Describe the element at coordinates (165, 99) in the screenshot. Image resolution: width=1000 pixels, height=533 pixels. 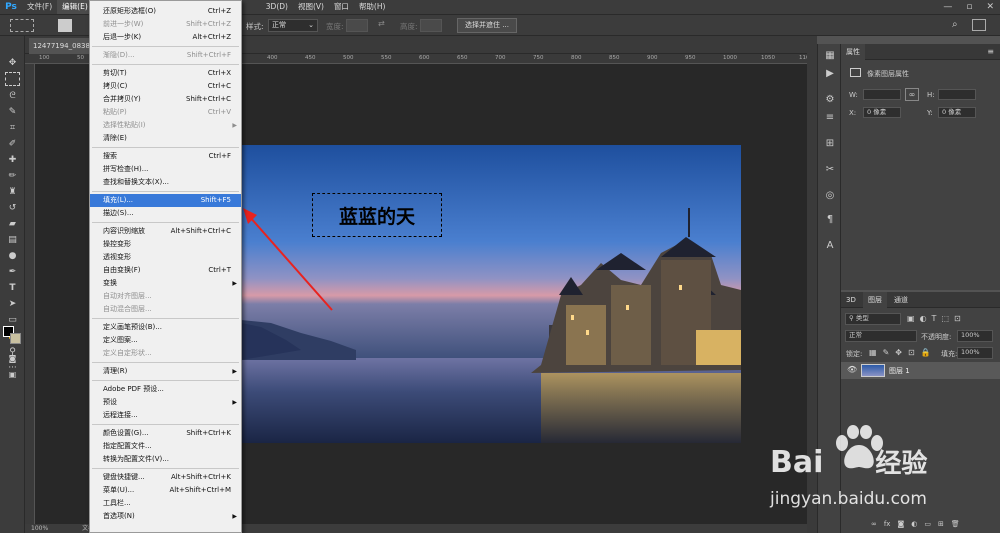
I see `edit-menu-item: 合并拷贝(Y) Shift+Ctrl+C` at that location.